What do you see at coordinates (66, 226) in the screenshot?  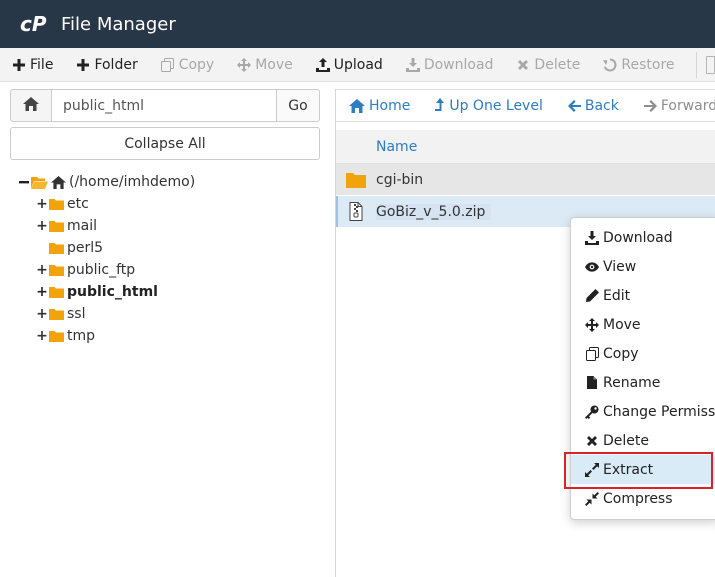 I see `tree-item-mail: + mail` at bounding box center [66, 226].